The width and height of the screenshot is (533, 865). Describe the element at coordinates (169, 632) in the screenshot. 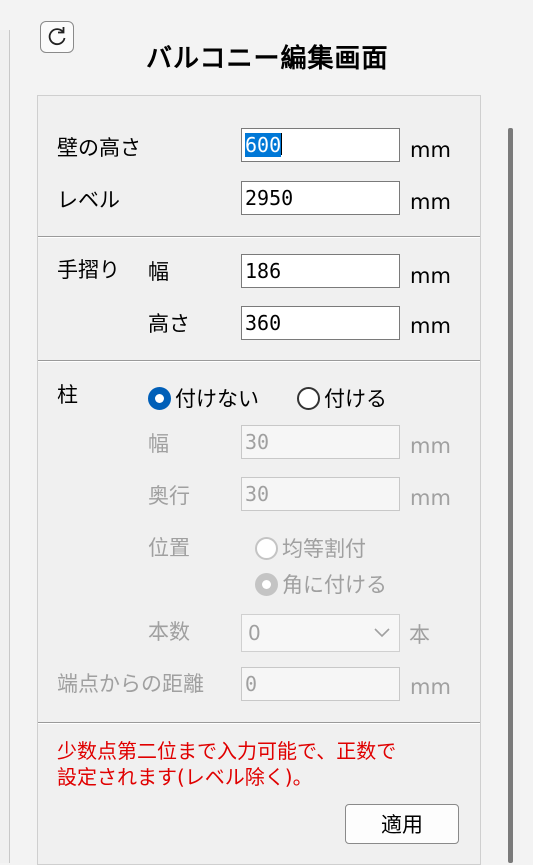

I see `count-label: 本数` at that location.